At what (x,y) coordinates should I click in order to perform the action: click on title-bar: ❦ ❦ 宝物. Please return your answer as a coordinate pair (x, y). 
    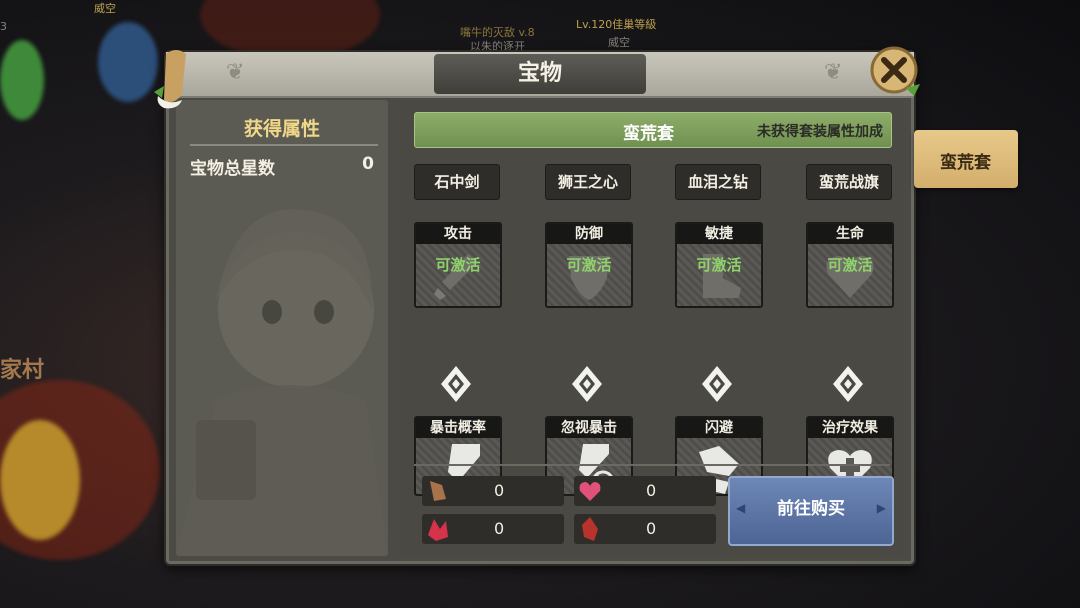
    Looking at the image, I should click on (540, 75).